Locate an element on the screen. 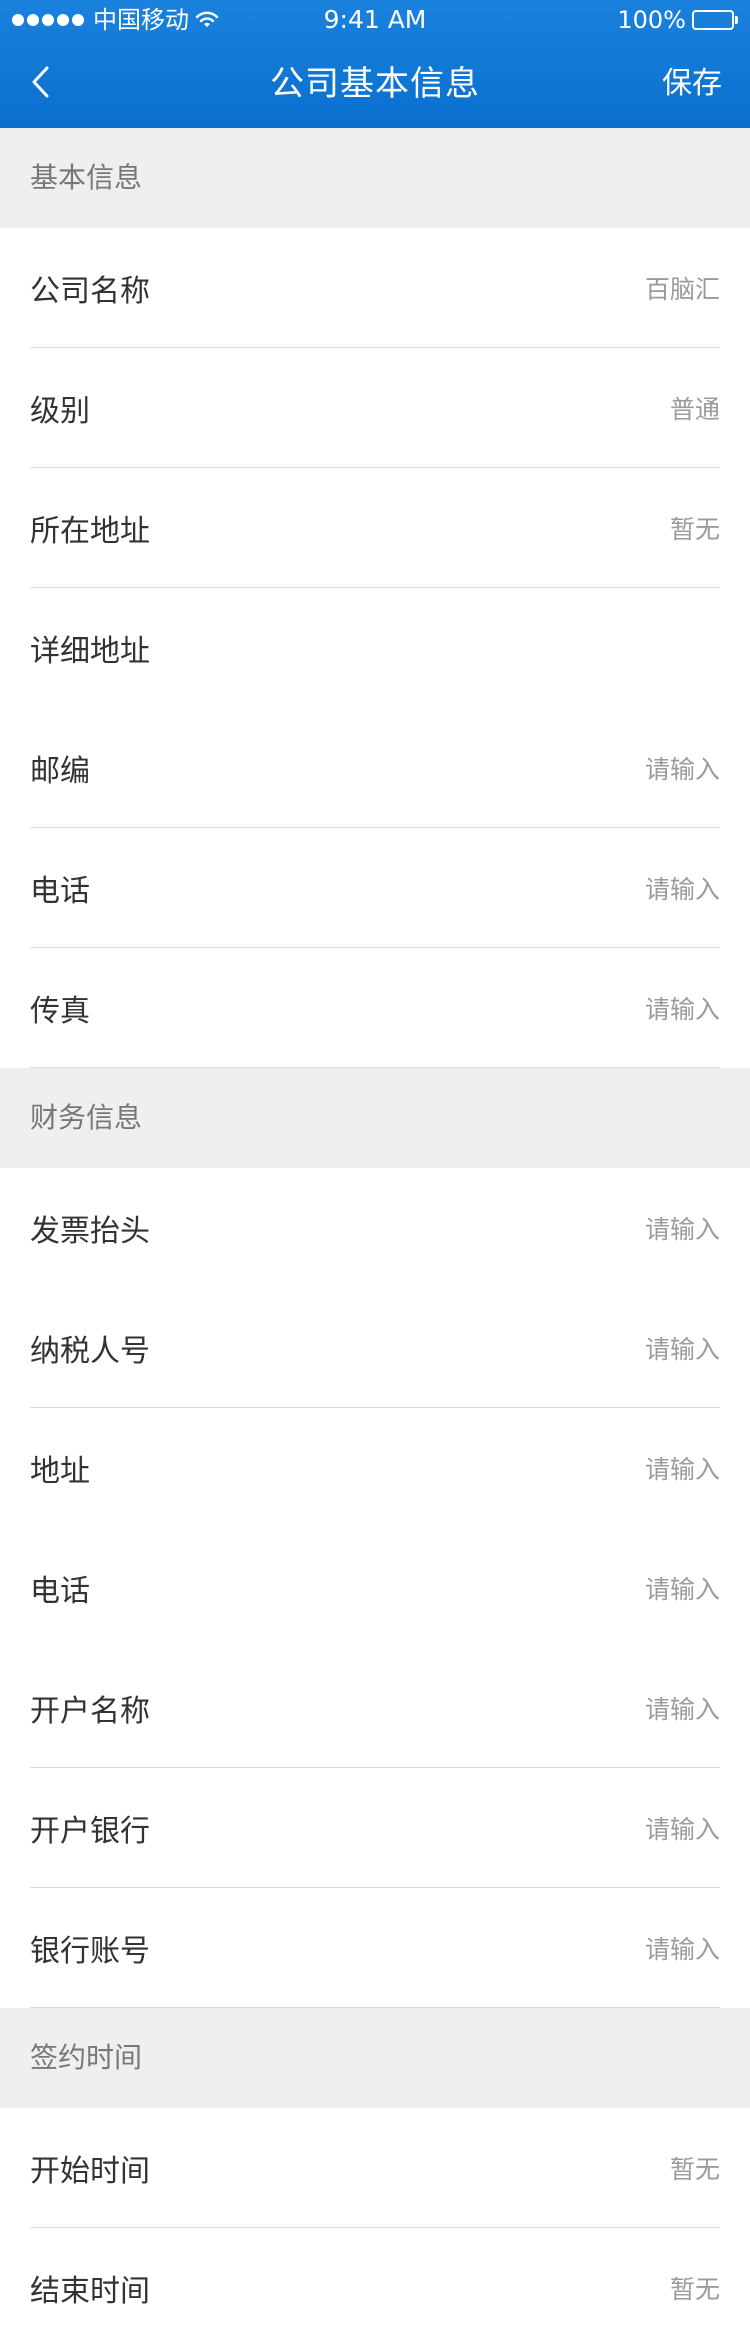 Image resolution: width=750 pixels, height=2348 pixels. row-end-time: 结束时间 暂无 is located at coordinates (375, 2288).